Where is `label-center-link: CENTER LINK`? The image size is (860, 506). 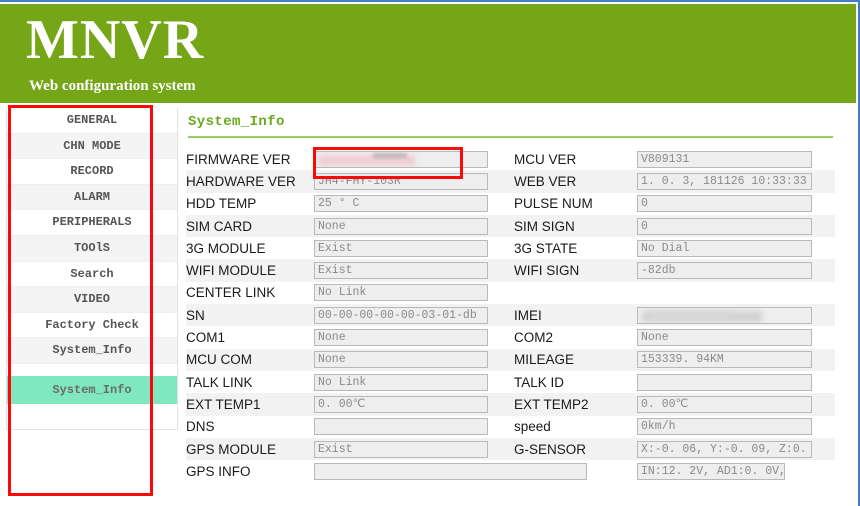
label-center-link: CENTER LINK is located at coordinates (231, 293).